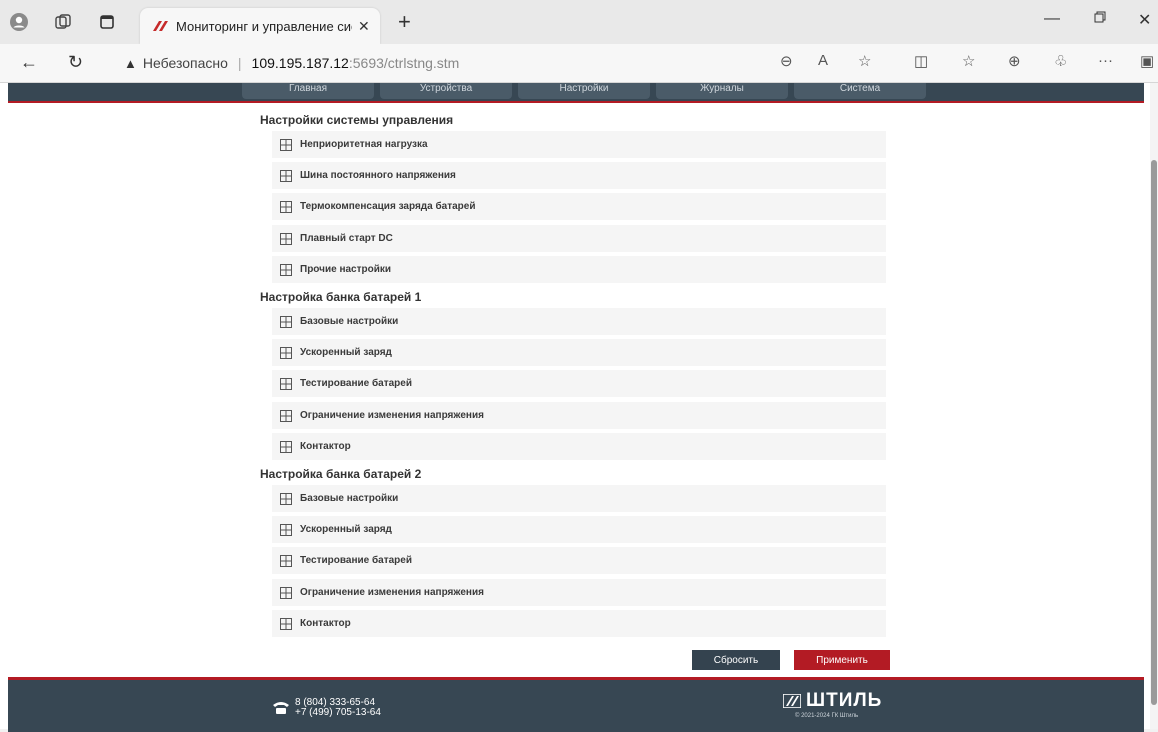 Image resolution: width=1158 pixels, height=732 pixels. Describe the element at coordinates (404, 63) in the screenshot. I see `url-path: :5693/ctrlstng.stm` at that location.